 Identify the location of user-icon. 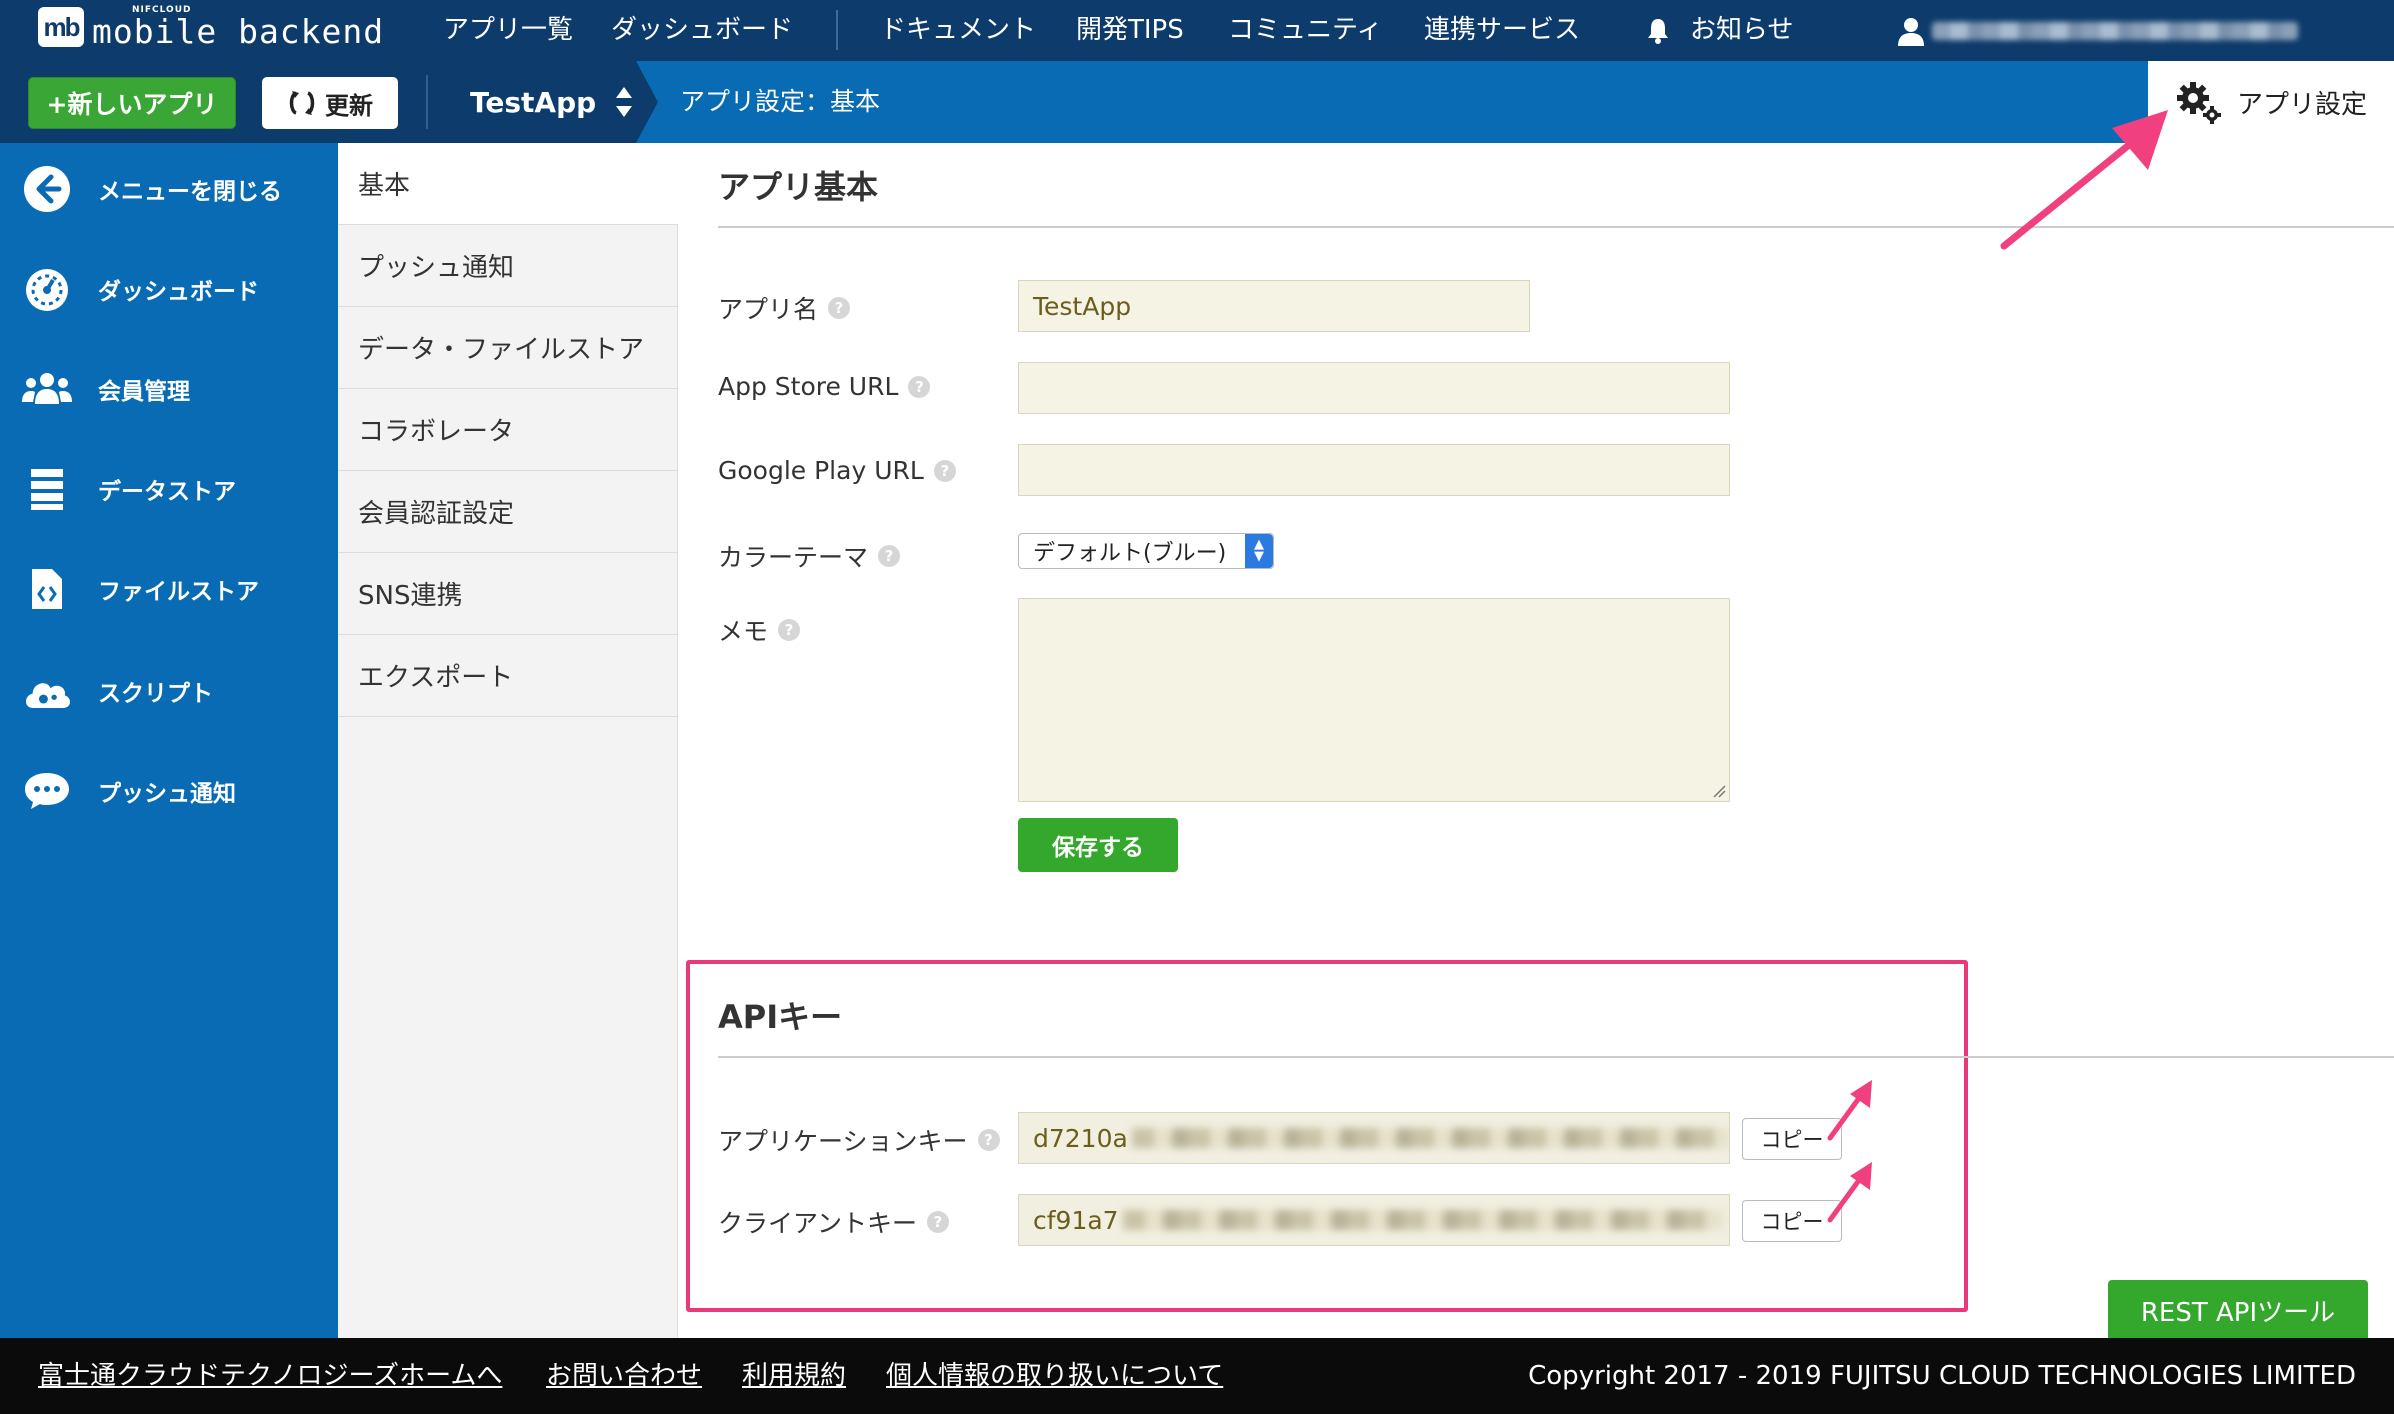
(1911, 31).